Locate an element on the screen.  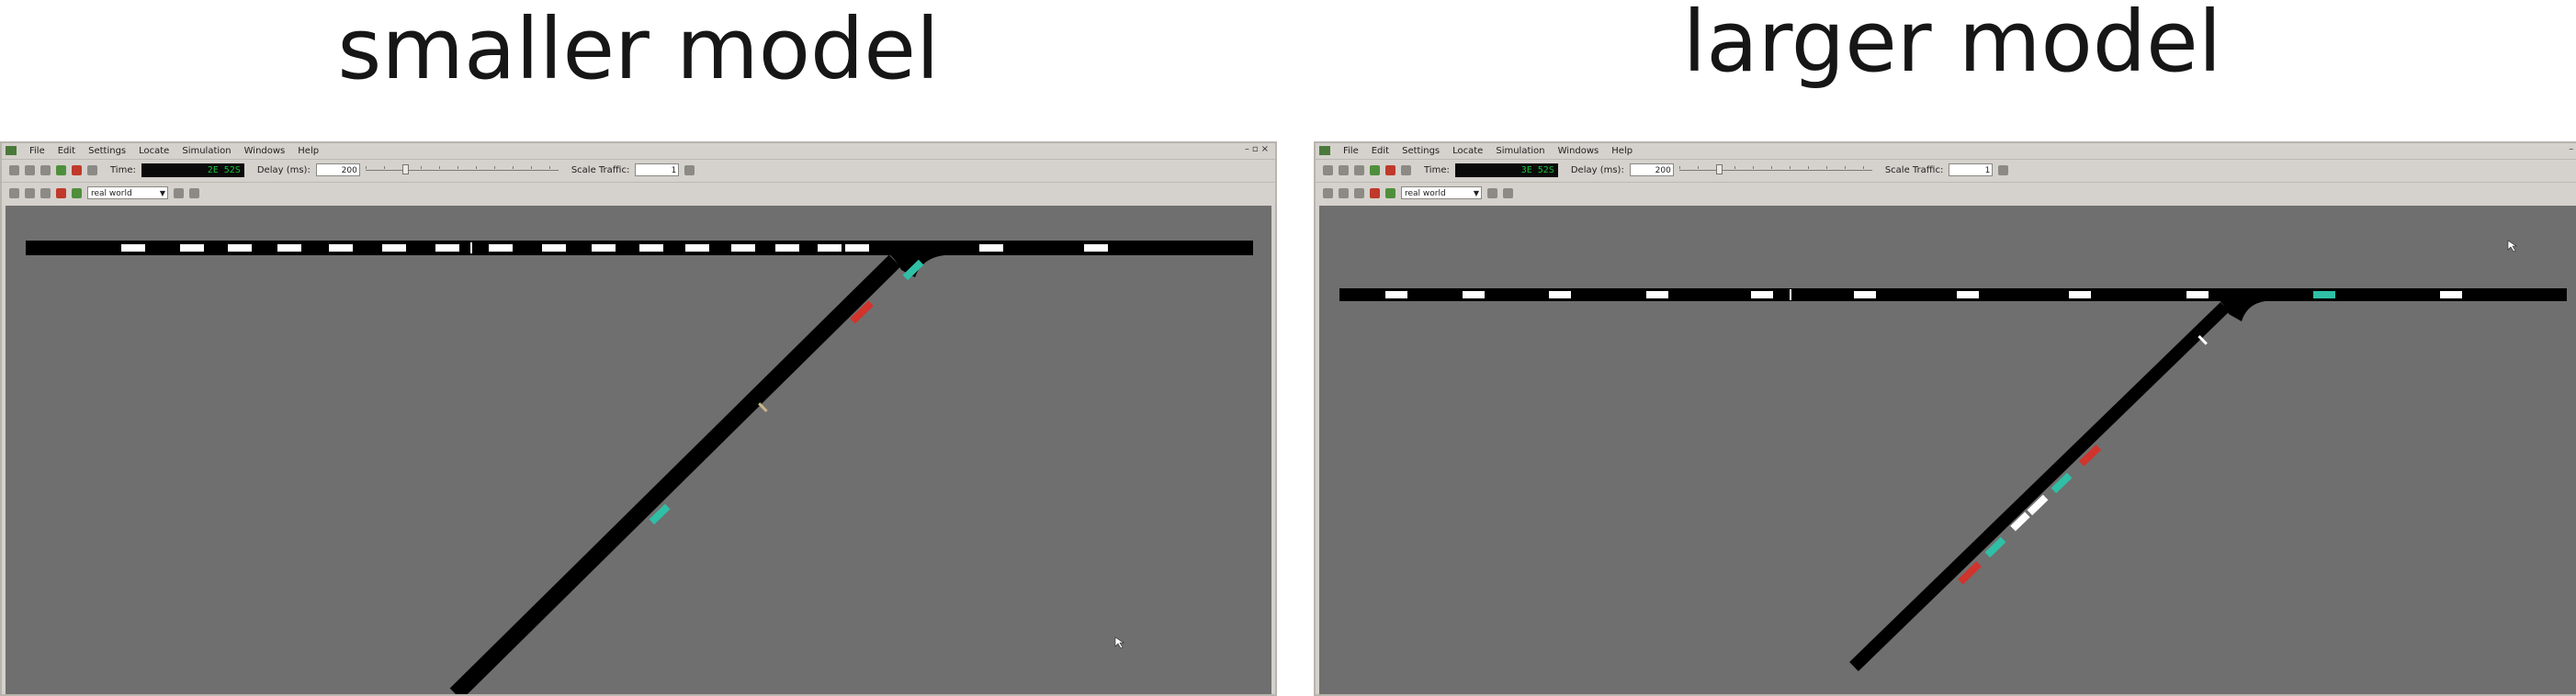
time-display: 2E 52S is located at coordinates (192, 170).